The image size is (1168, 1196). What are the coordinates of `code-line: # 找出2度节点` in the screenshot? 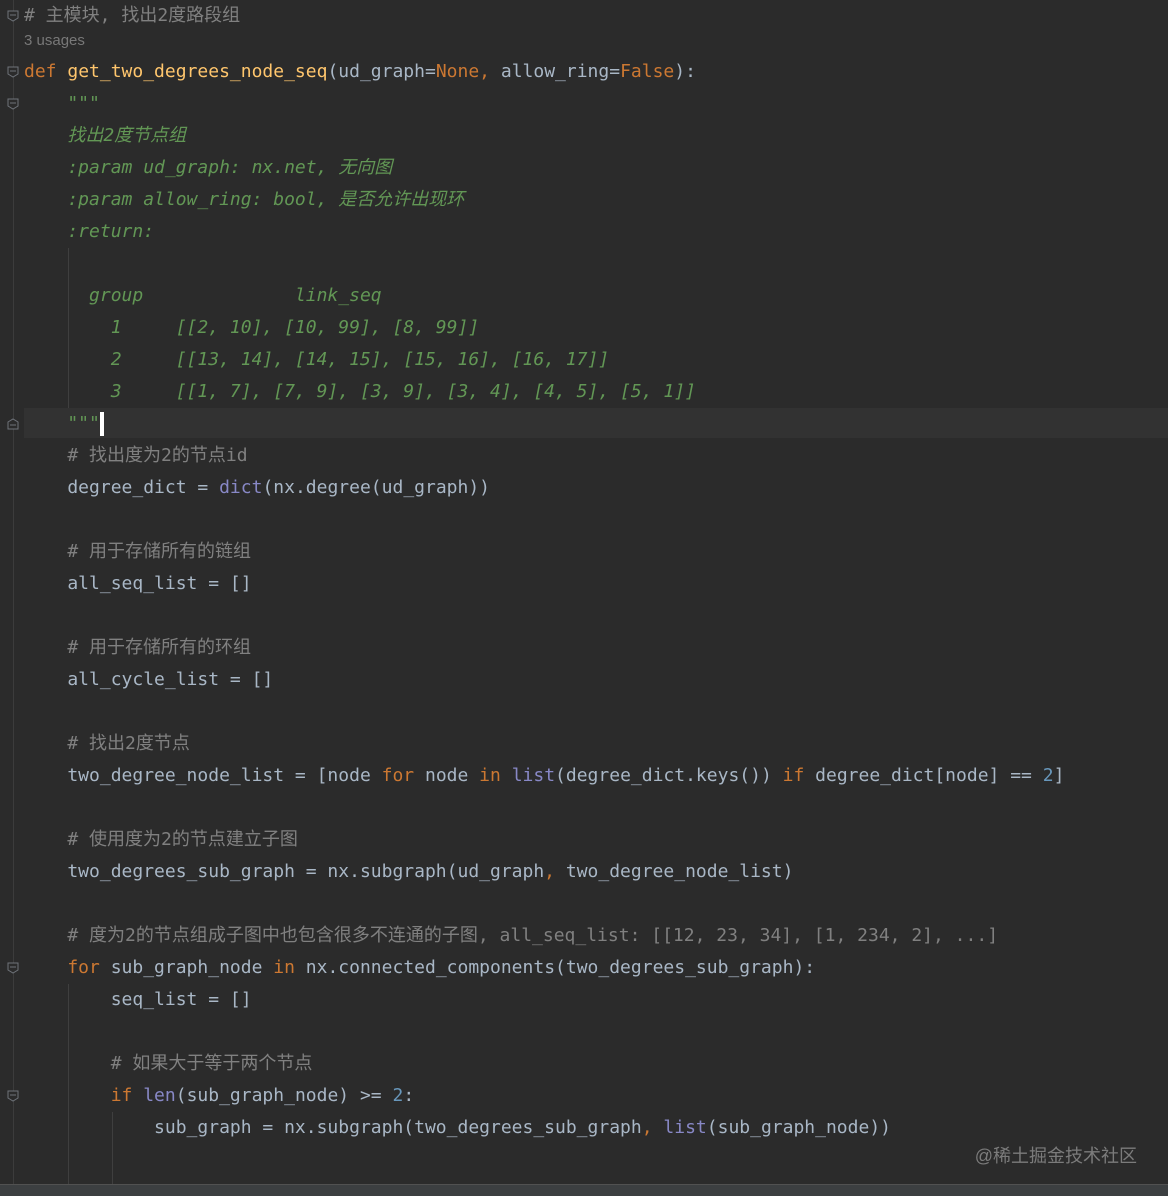 It's located at (107, 744).